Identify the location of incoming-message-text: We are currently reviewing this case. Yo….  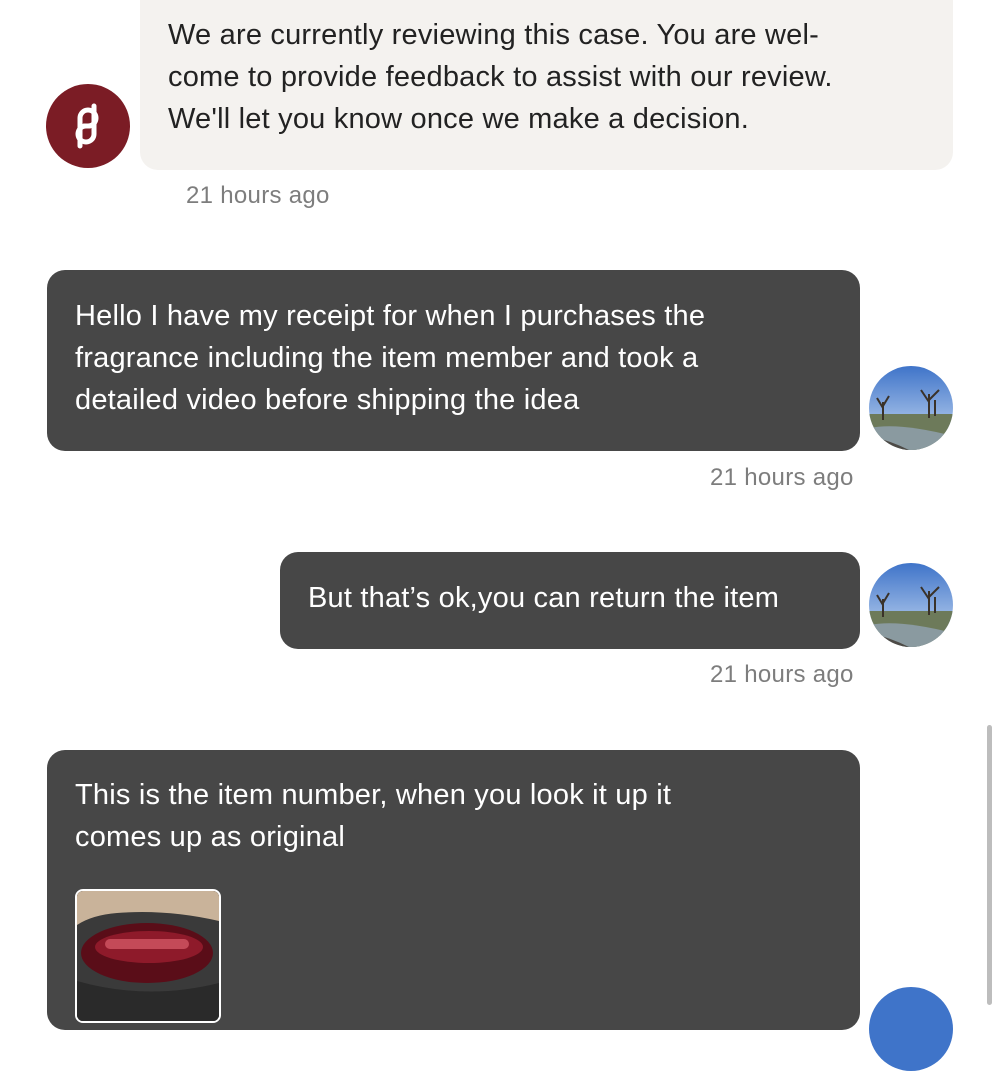
(500, 77).